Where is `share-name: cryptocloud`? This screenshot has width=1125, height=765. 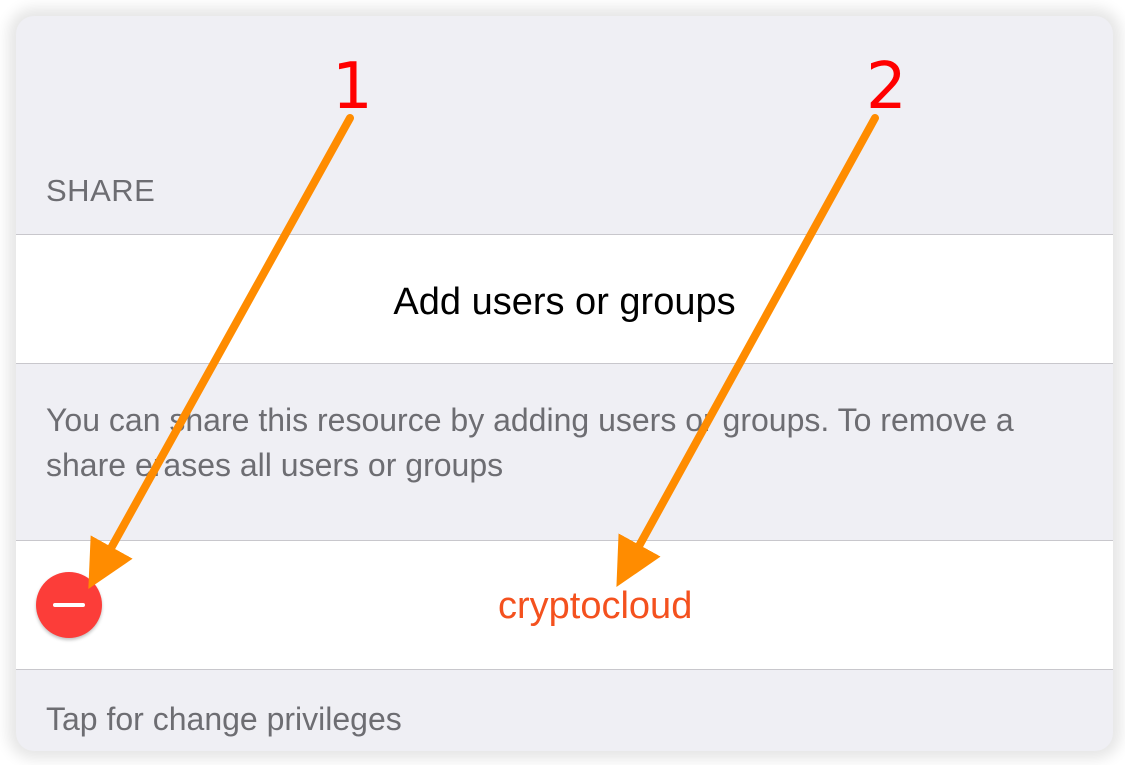
share-name: cryptocloud is located at coordinates (799, 606).